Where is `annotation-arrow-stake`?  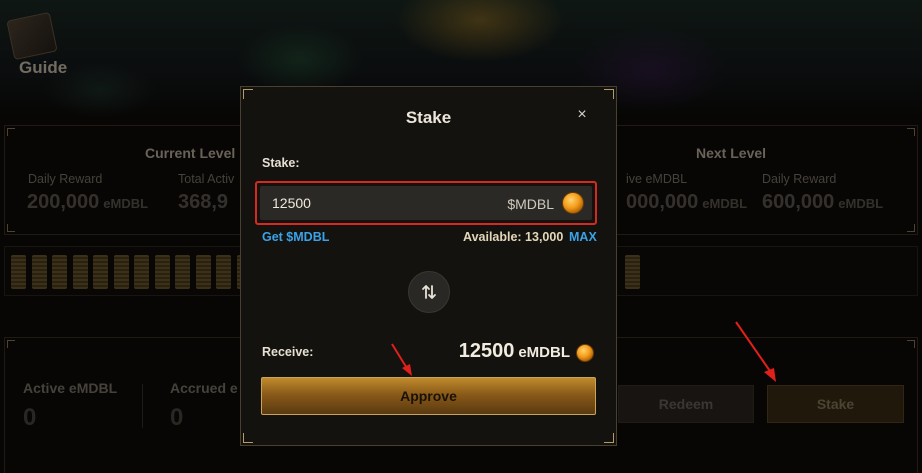 annotation-arrow-stake is located at coordinates (755, 351).